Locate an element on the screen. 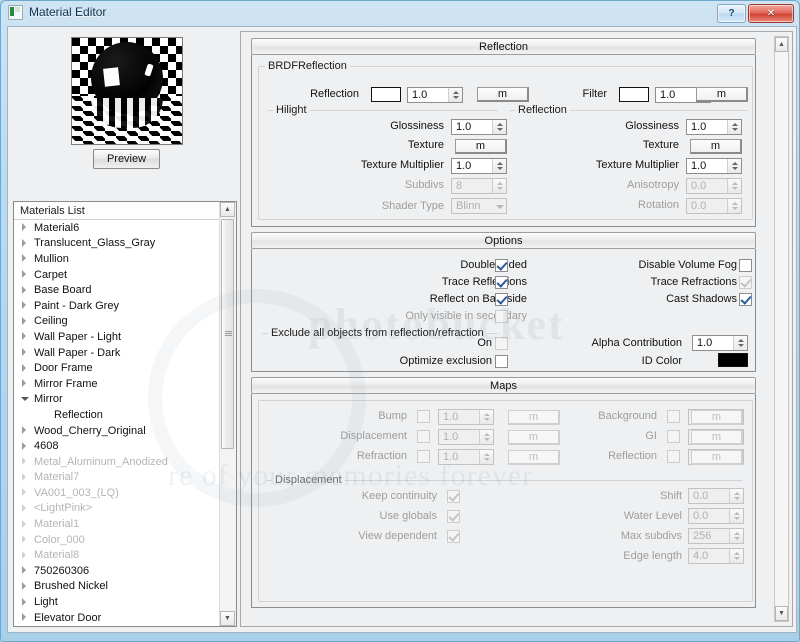 The height and width of the screenshot is (642, 800). material-list-item-label: Door Frame is located at coordinates (63, 368).